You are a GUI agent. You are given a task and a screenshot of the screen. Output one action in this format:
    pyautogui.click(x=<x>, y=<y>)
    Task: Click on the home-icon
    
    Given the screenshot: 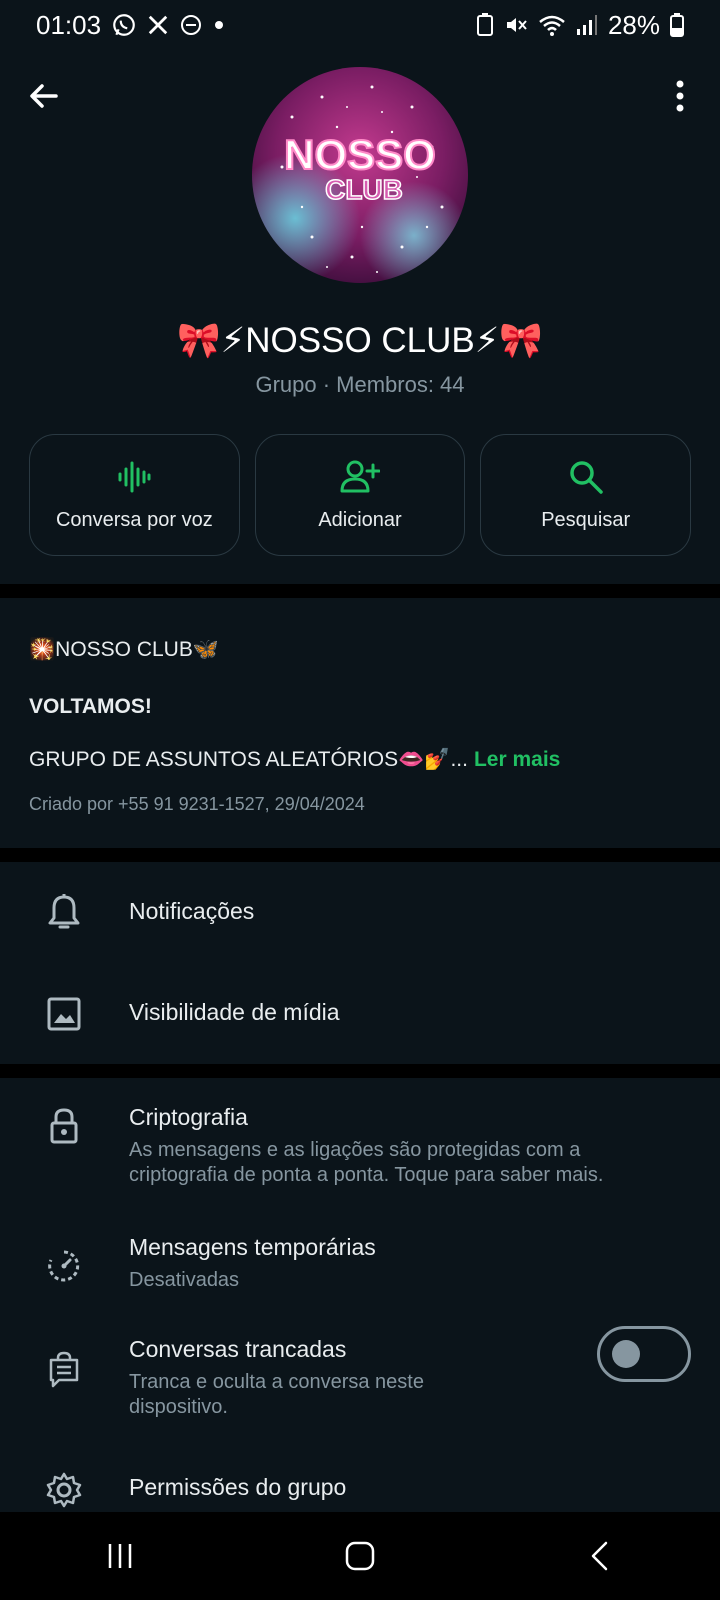 What is the action you would take?
    pyautogui.click(x=360, y=1556)
    